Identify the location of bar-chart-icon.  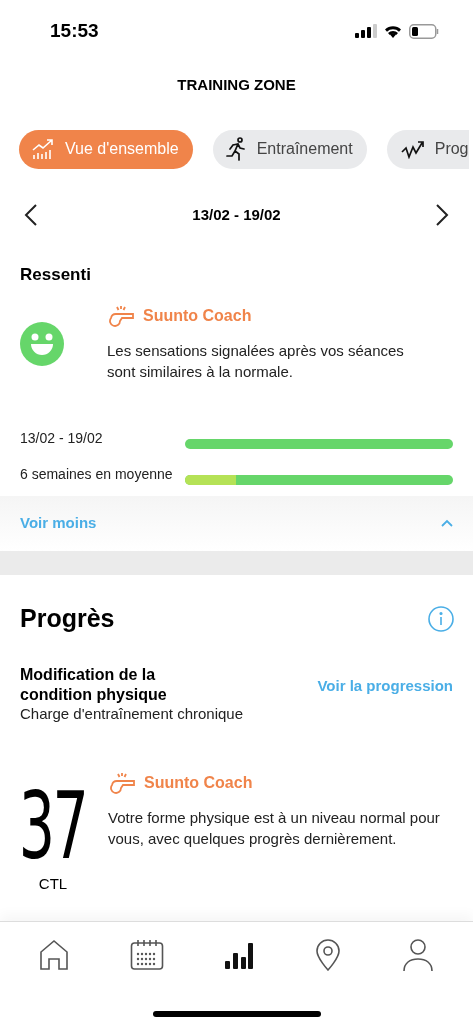
(239, 955).